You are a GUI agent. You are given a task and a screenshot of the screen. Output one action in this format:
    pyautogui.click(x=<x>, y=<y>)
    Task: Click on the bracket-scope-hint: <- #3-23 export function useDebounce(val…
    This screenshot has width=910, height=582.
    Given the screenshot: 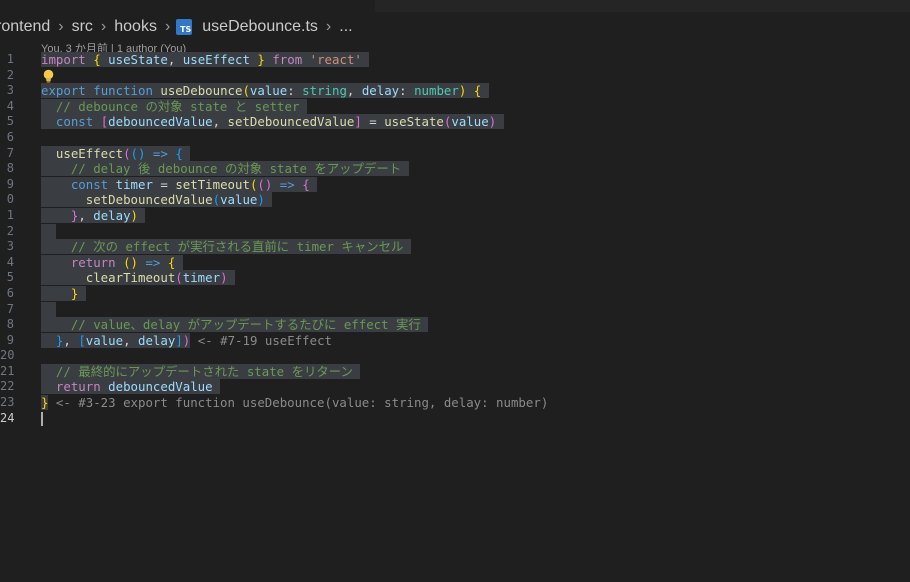 What is the action you would take?
    pyautogui.click(x=298, y=403)
    